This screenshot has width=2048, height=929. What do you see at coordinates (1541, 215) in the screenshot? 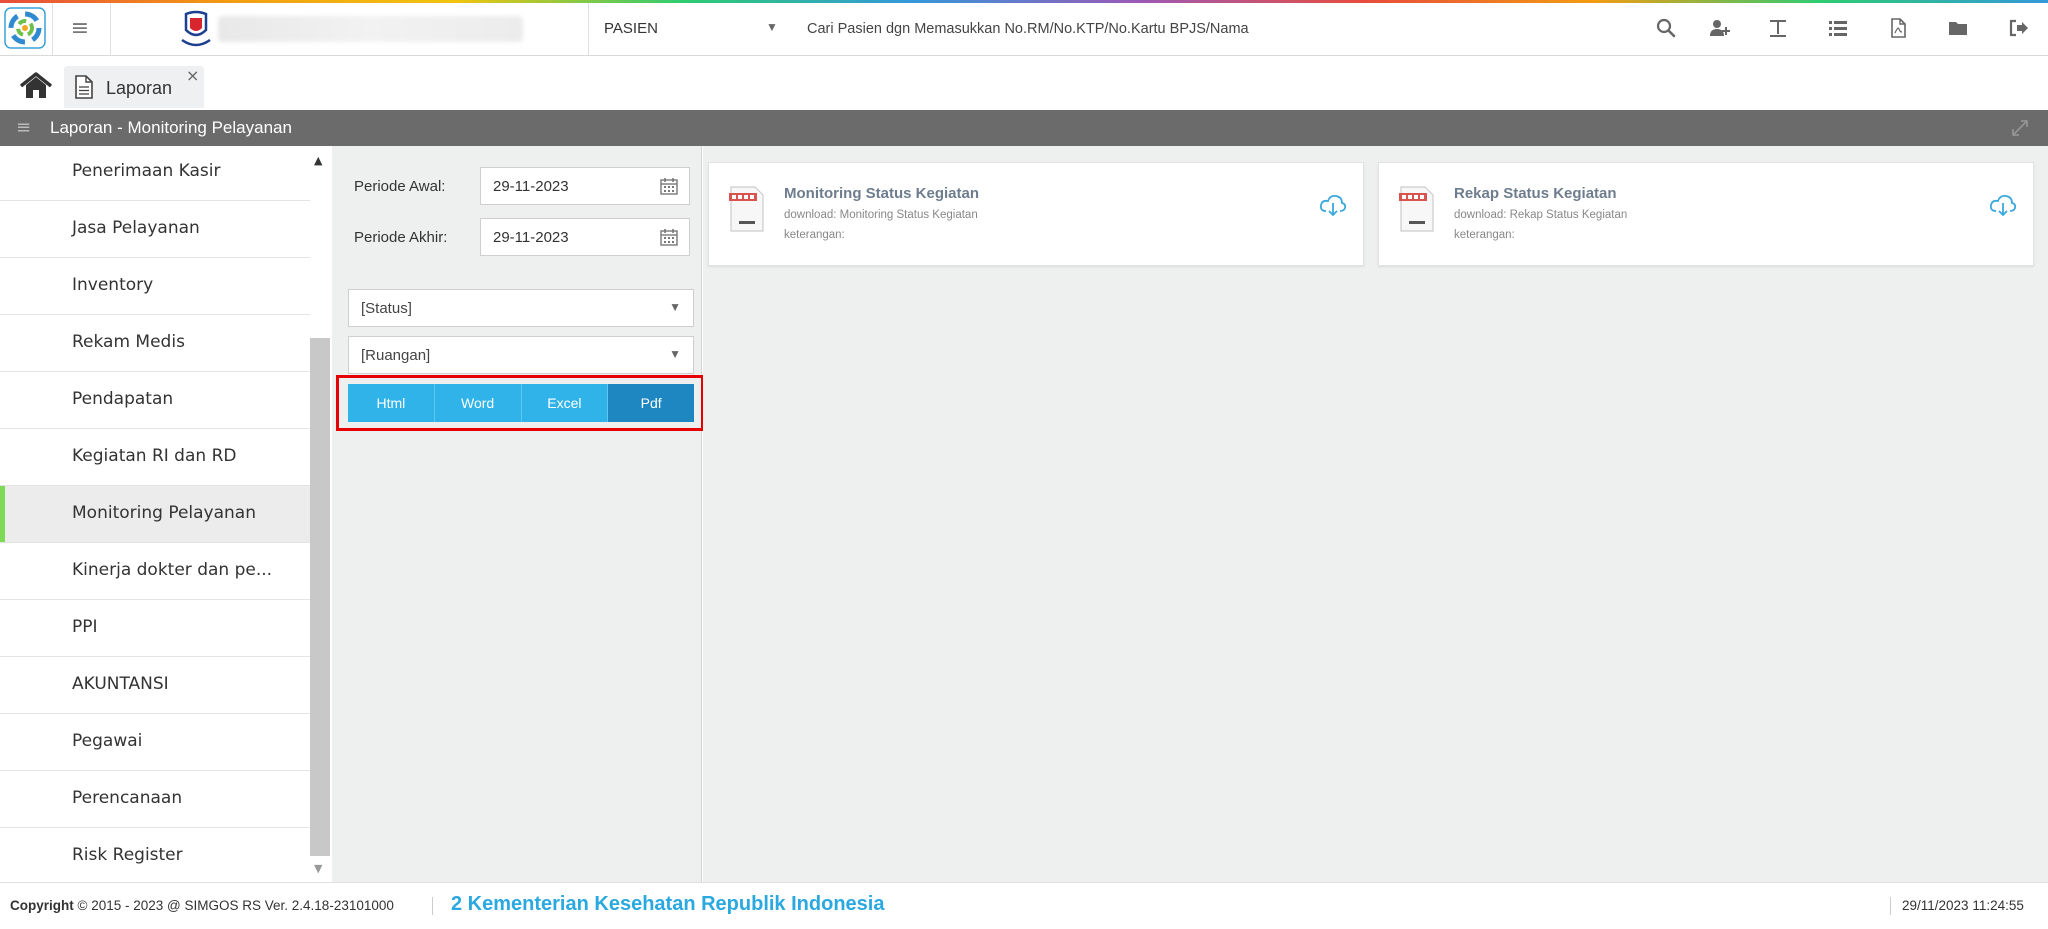
I see `report-download-text: download: Rekap Status Kegiatan` at bounding box center [1541, 215].